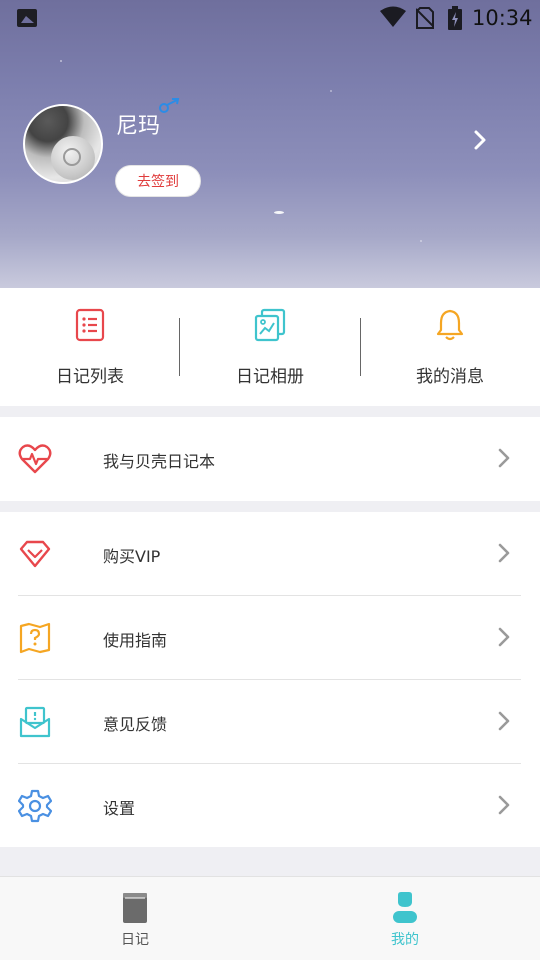  I want to click on battery-charging-icon, so click(455, 18).